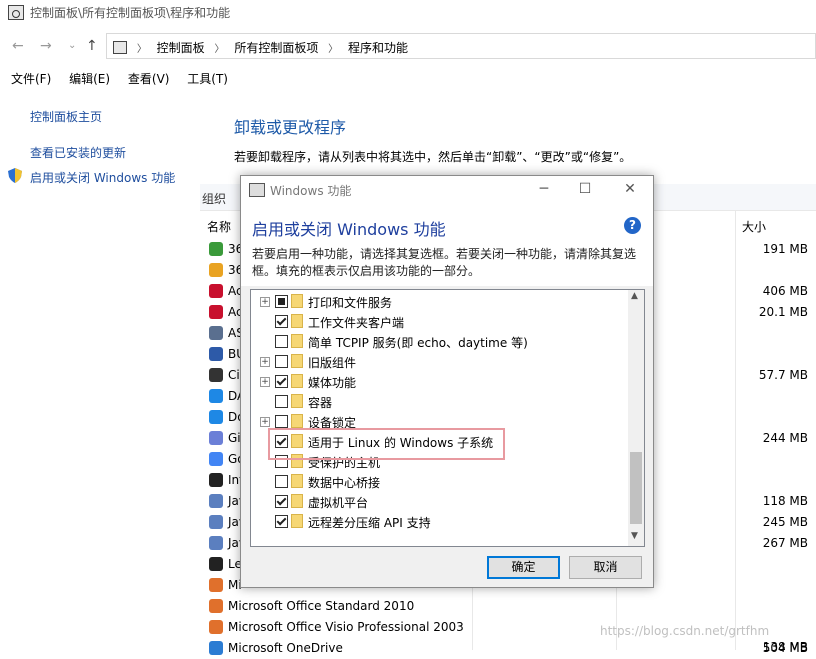 This screenshot has width=816, height=659. What do you see at coordinates (785, 522) in the screenshot?
I see `program-size: 245 MB` at bounding box center [785, 522].